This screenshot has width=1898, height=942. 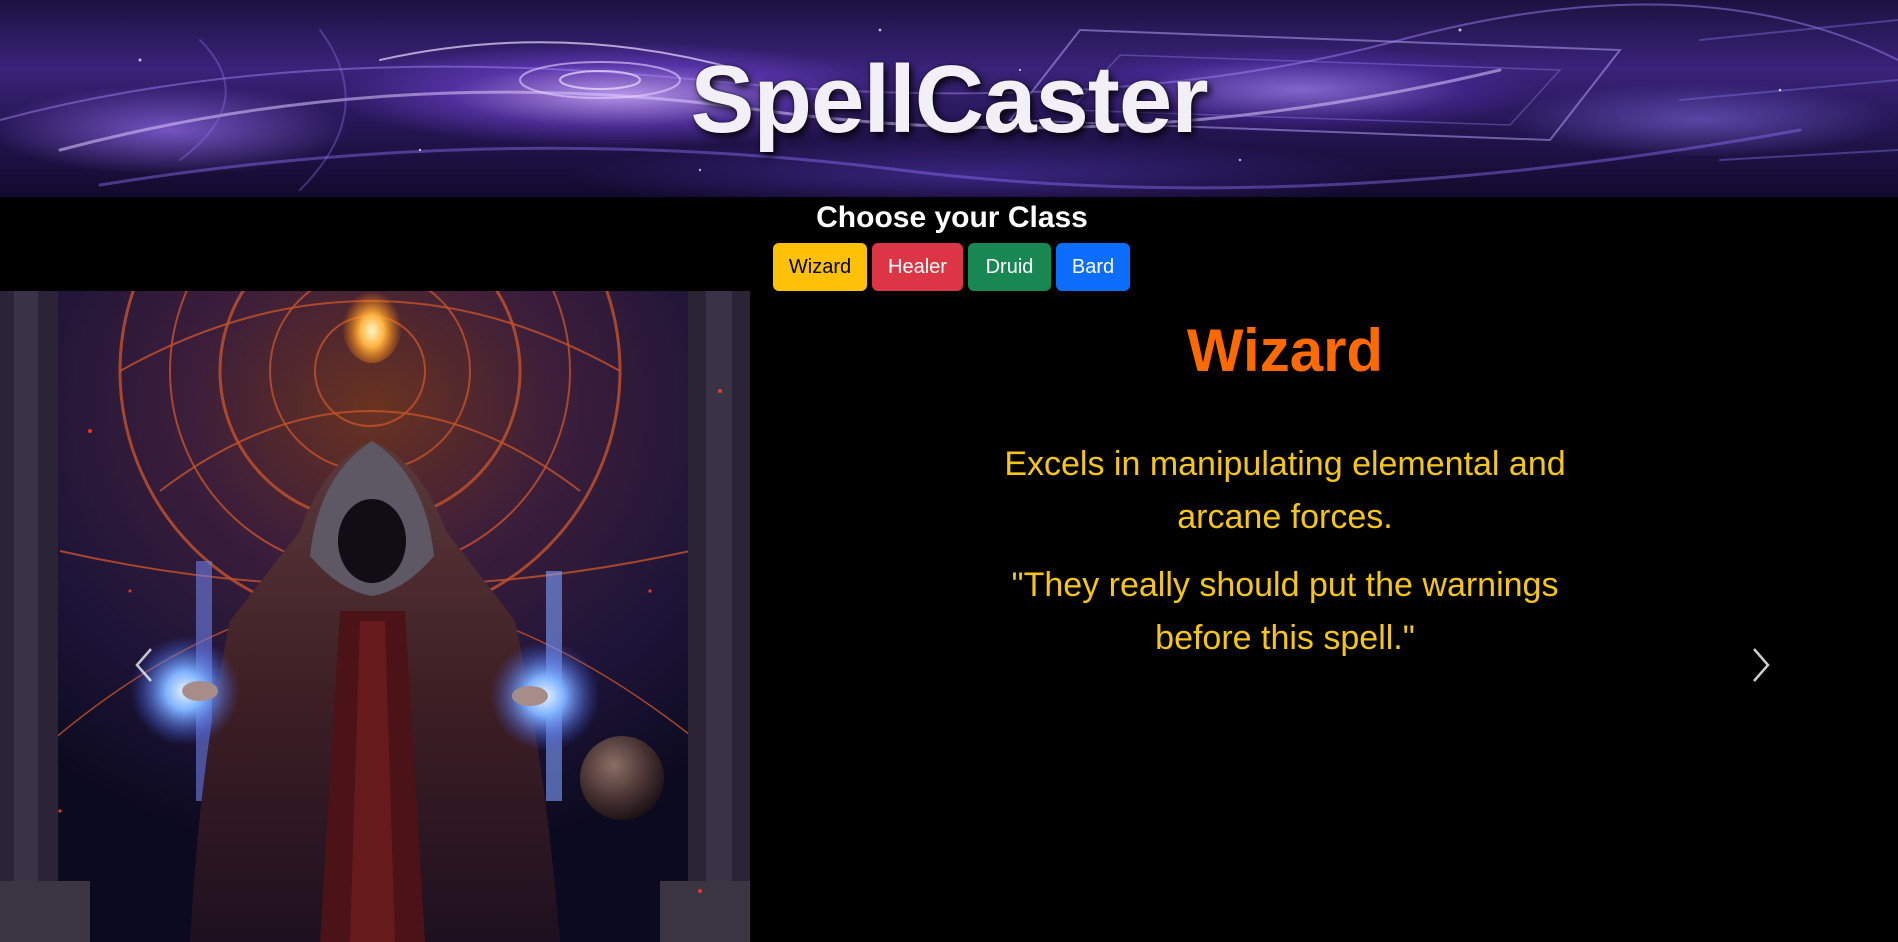 I want to click on site-title: SpellCaster, so click(x=949, y=99).